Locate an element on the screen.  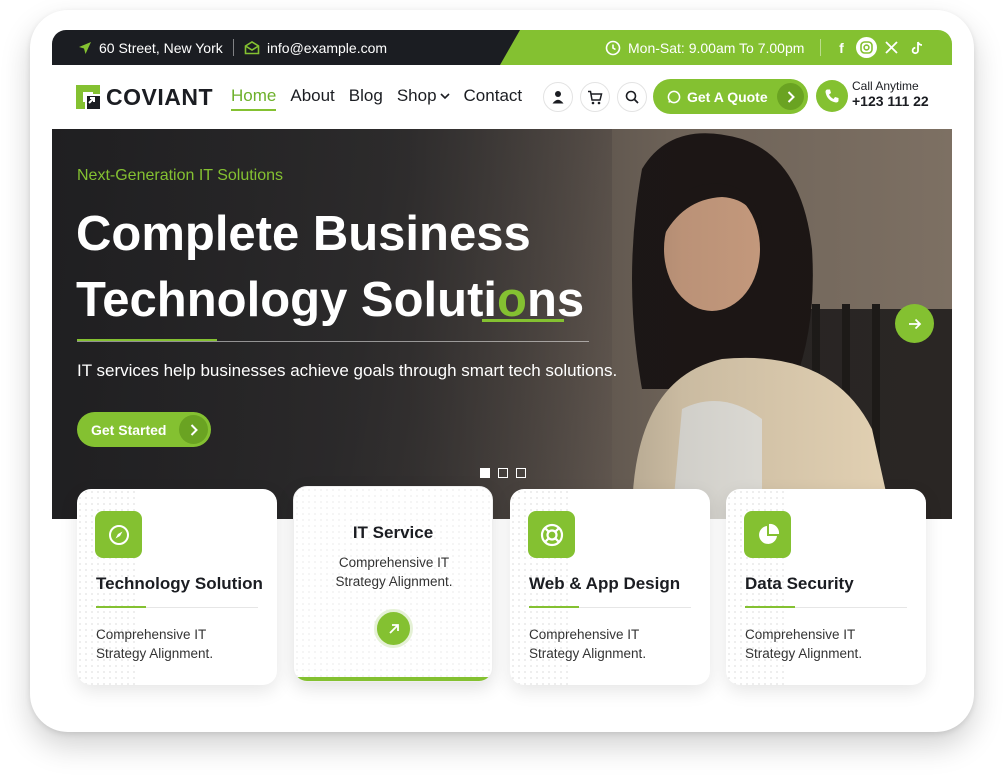
arrow-right-icon is located at coordinates (914, 323).